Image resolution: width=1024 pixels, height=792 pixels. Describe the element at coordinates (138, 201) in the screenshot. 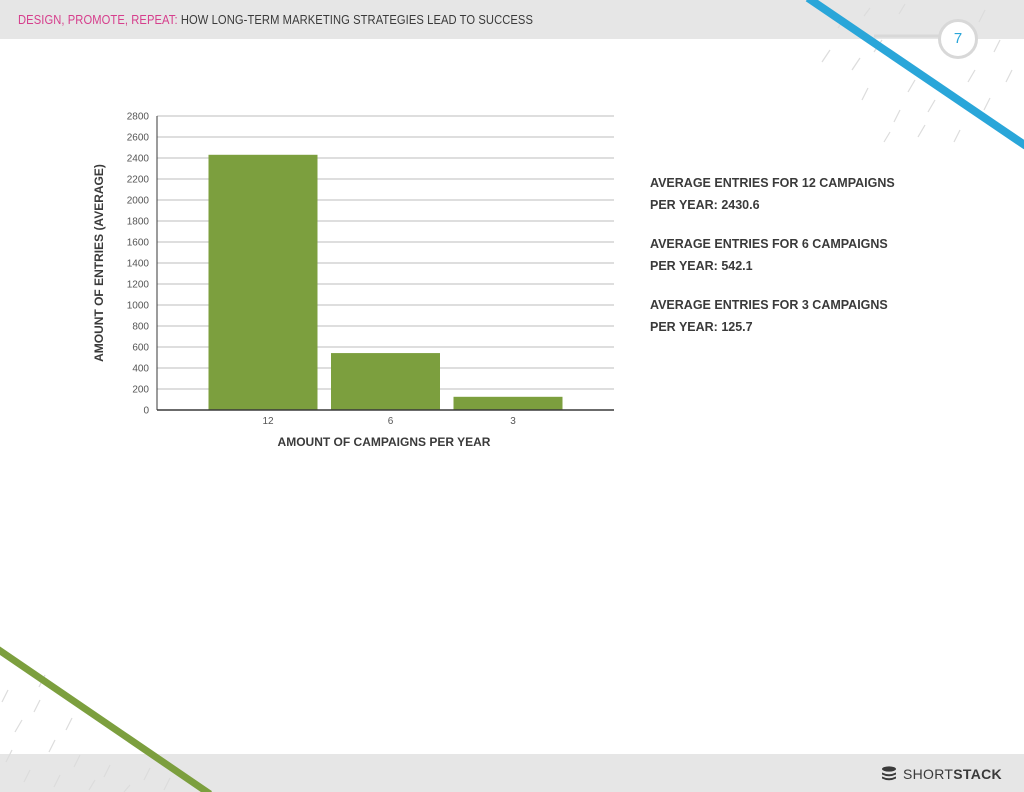

I see `y-tick-label: 2000` at that location.